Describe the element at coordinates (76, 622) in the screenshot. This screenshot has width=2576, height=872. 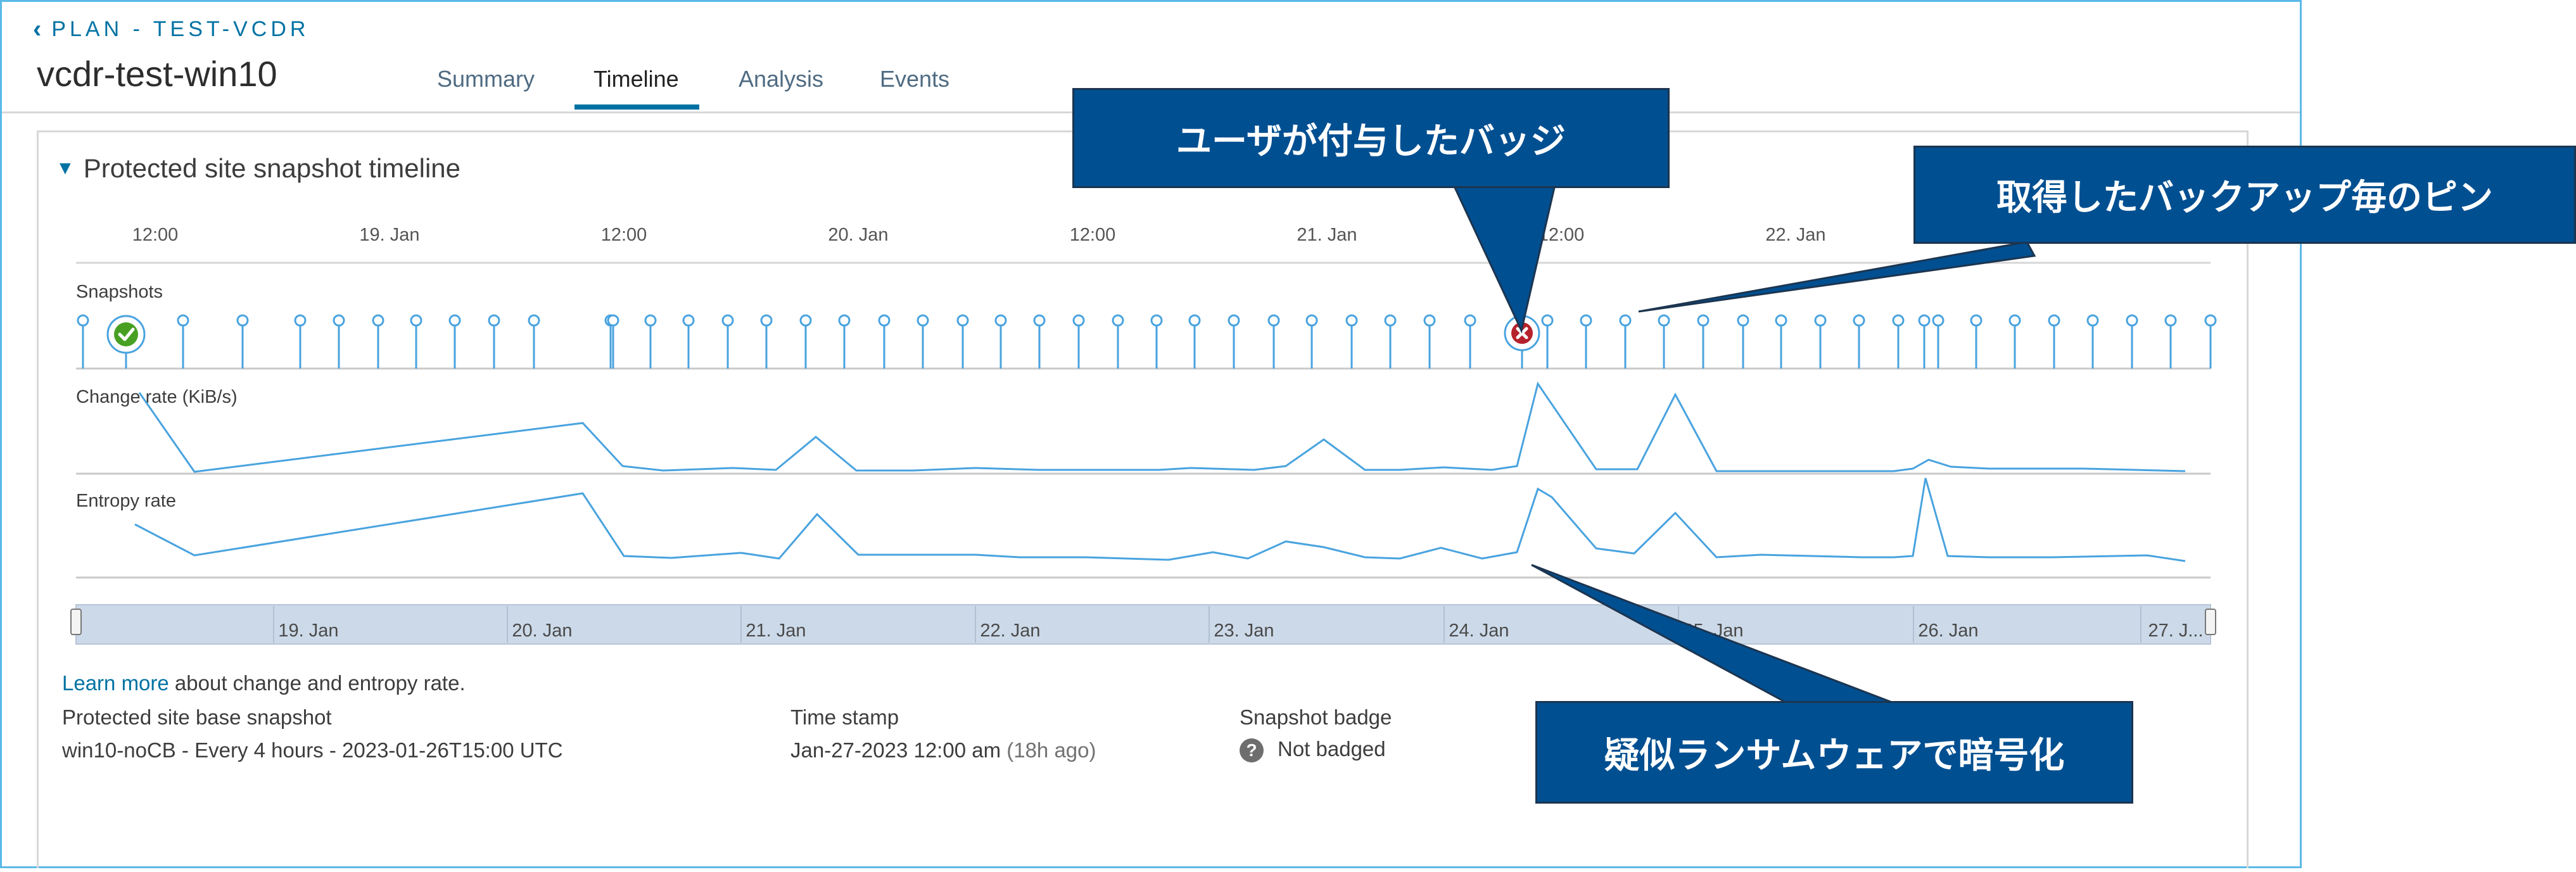
I see `range-handle-left` at that location.